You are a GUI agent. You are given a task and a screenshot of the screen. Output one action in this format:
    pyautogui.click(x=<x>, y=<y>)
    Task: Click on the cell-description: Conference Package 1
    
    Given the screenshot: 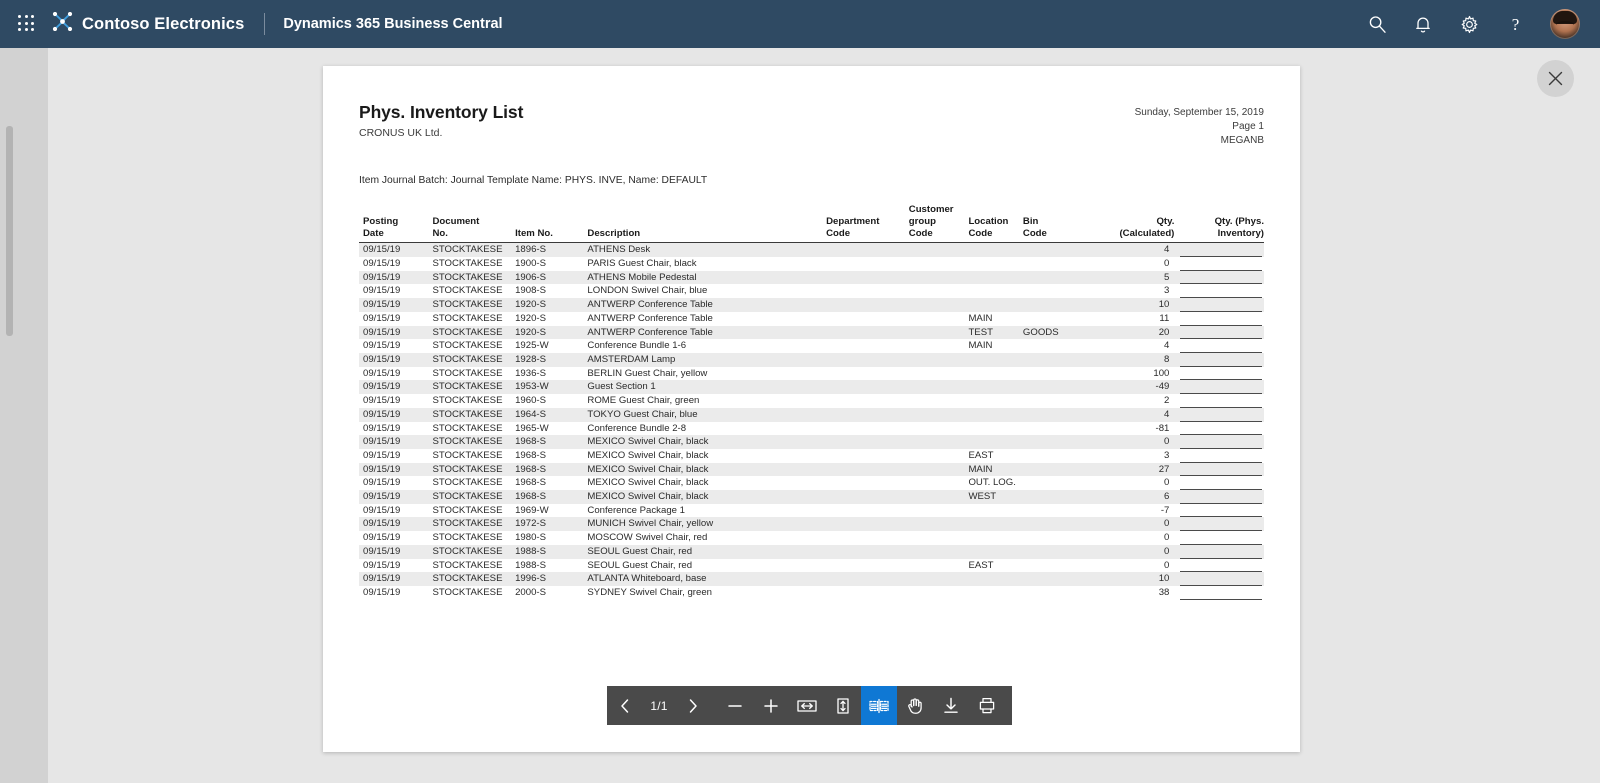 What is the action you would take?
    pyautogui.click(x=636, y=510)
    